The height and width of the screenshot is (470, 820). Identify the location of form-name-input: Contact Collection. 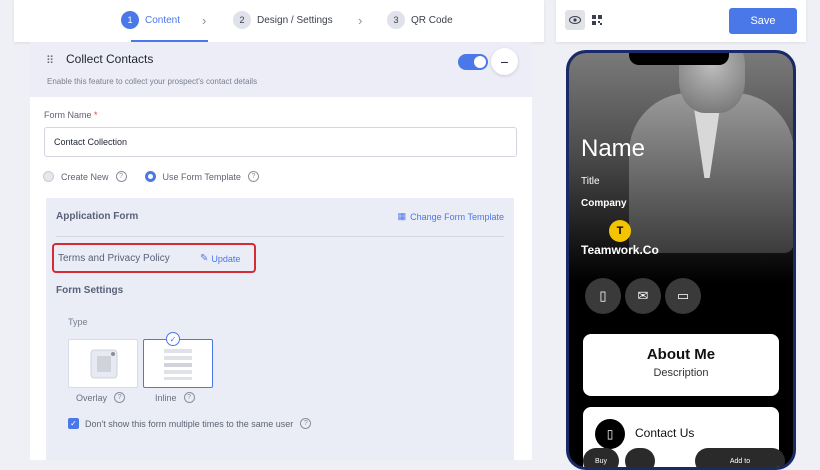
(280, 142).